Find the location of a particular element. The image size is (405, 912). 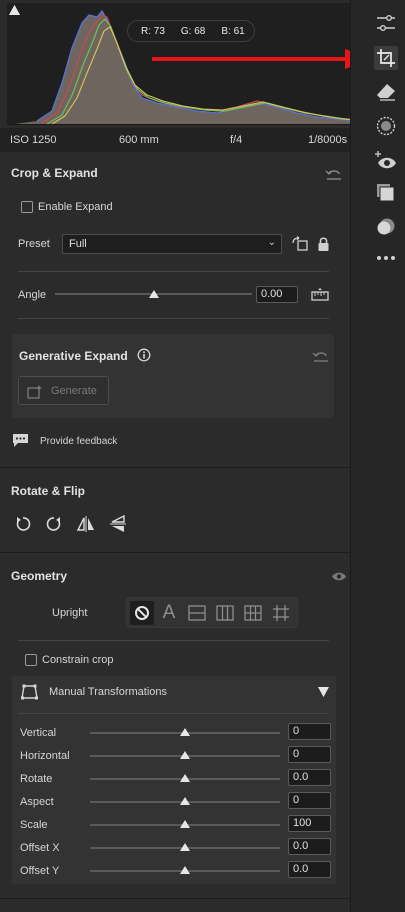

orientation-icon is located at coordinates (300, 244).